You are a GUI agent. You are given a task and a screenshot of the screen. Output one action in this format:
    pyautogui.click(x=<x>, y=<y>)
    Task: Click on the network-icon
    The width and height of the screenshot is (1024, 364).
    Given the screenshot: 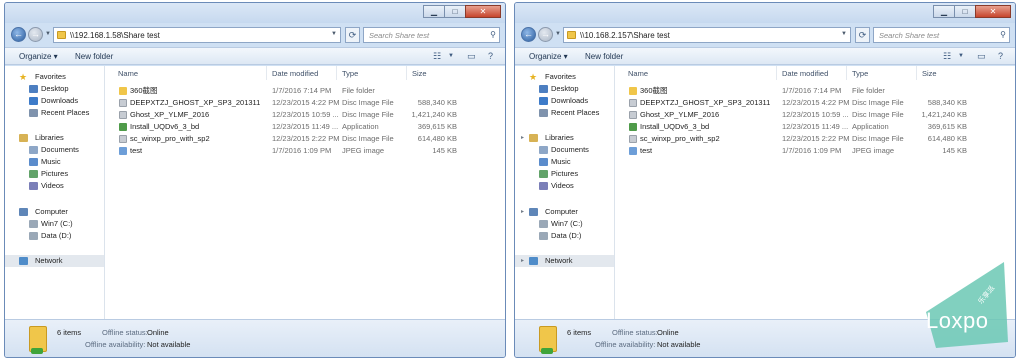 What is the action you would take?
    pyautogui.click(x=533, y=261)
    